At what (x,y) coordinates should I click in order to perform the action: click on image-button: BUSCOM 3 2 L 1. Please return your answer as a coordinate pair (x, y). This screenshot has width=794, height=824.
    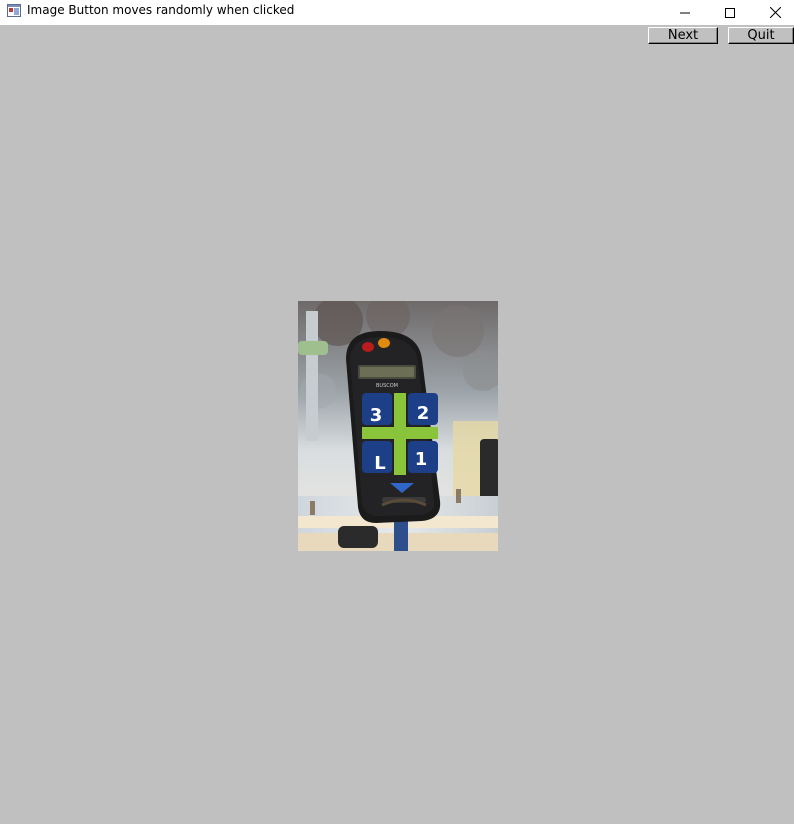
    Looking at the image, I should click on (398, 426).